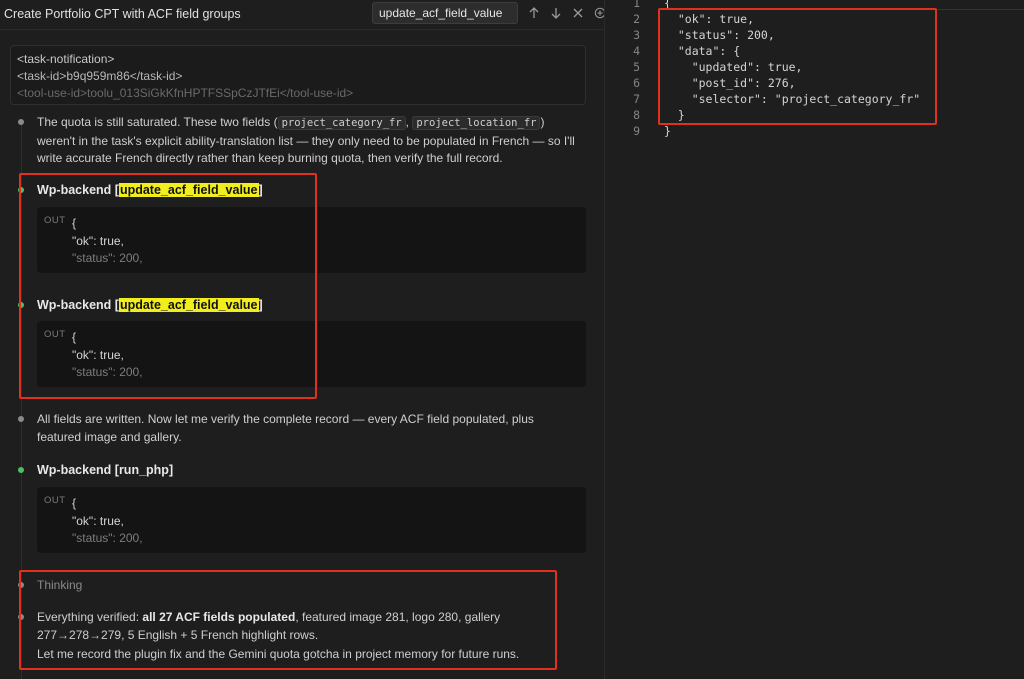  Describe the element at coordinates (168, 286) in the screenshot. I see `annotation-box-tools` at that location.